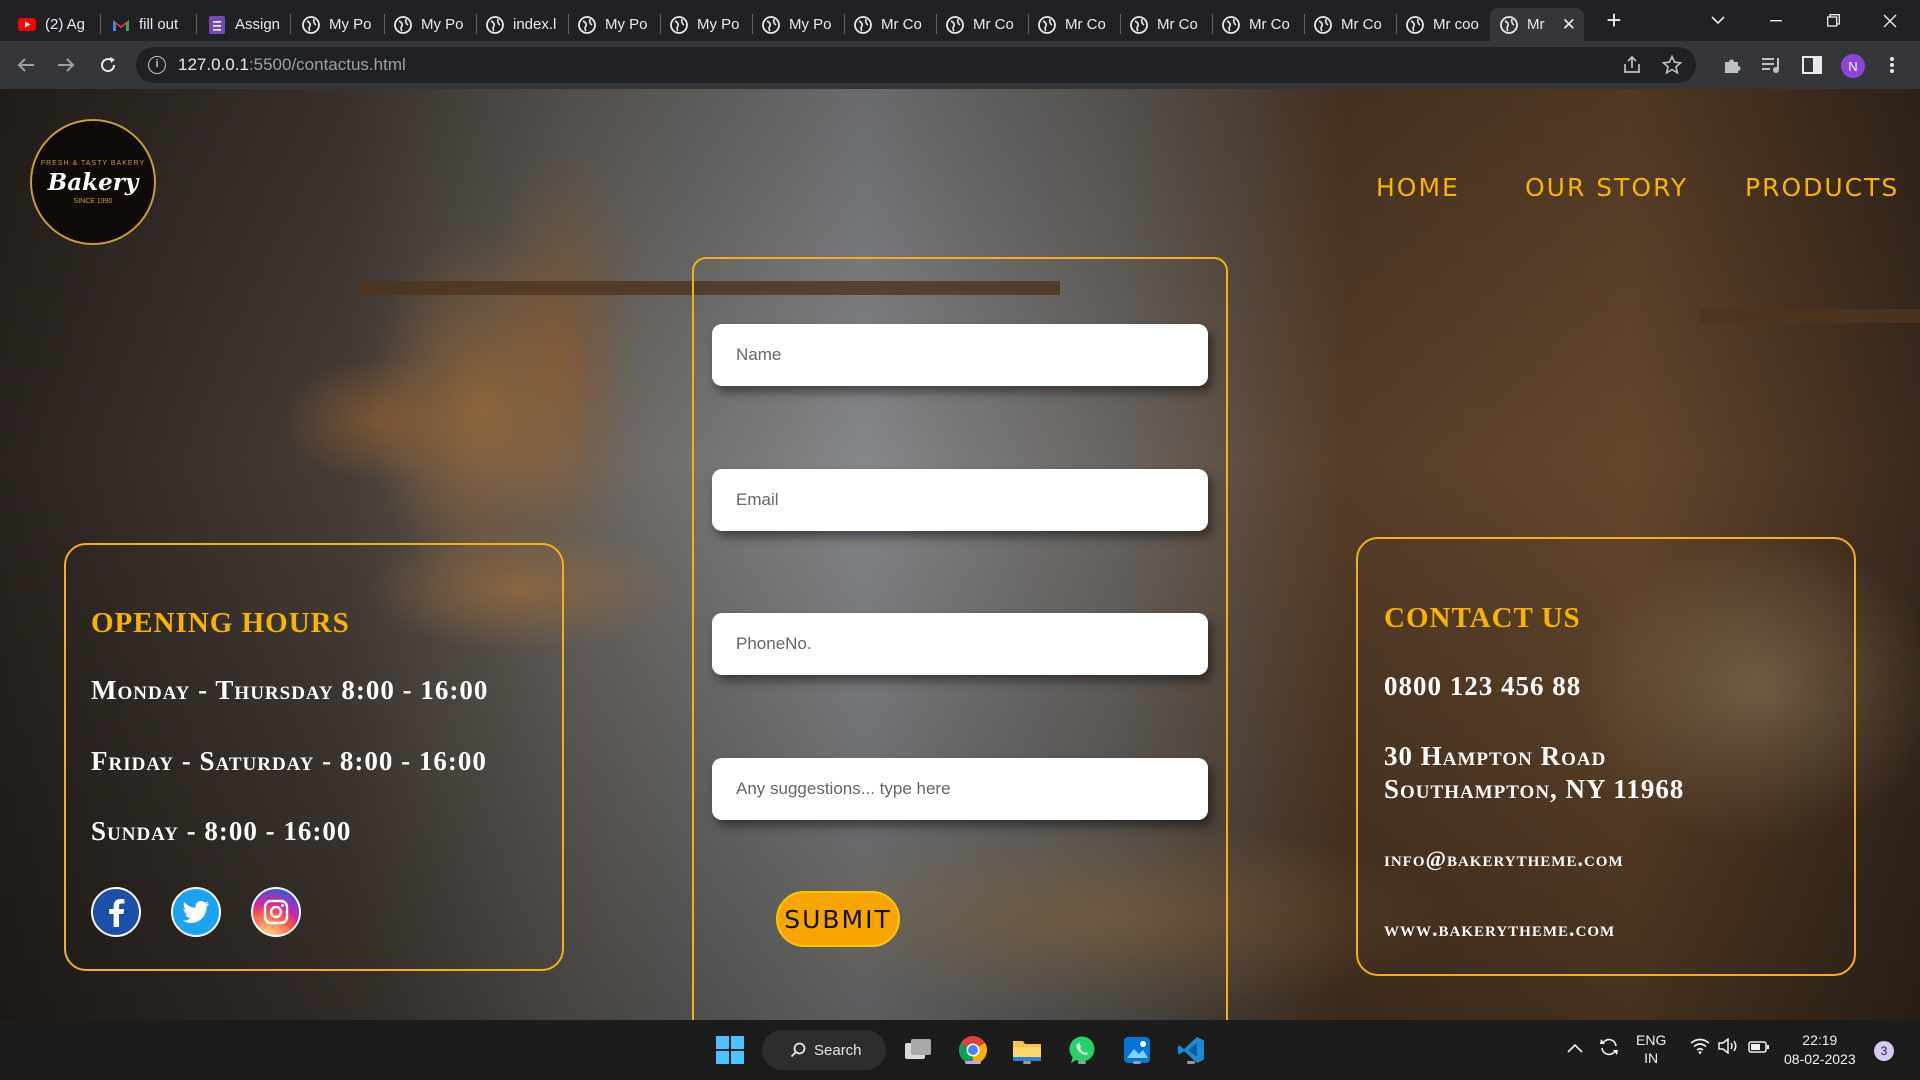  Describe the element at coordinates (1820, 1040) in the screenshot. I see `clock-time: 22:19` at that location.